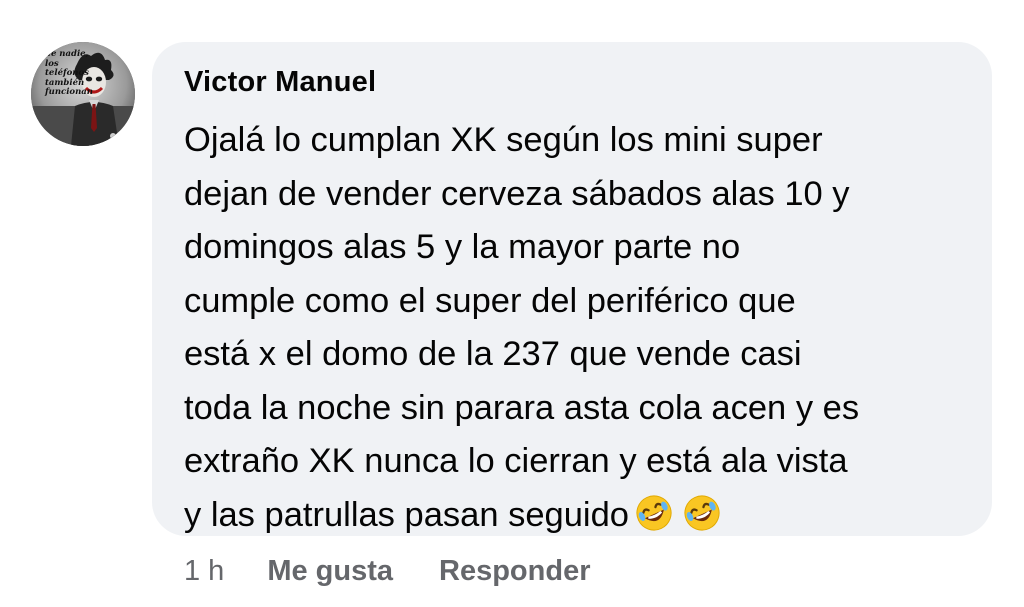 This screenshot has height=607, width=1024. What do you see at coordinates (503, 140) in the screenshot?
I see `comment-text-line: Ojalá lo cumplan XK según los mini super` at bounding box center [503, 140].